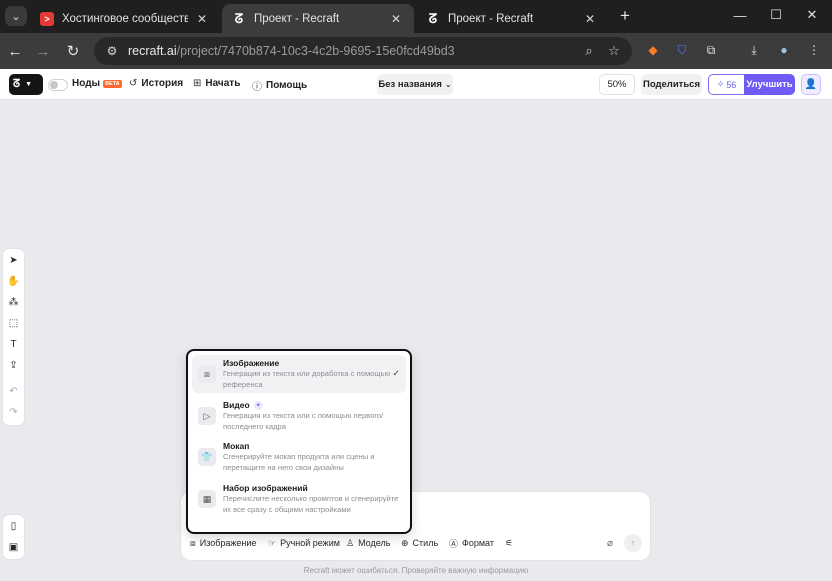  What do you see at coordinates (433, 18) in the screenshot?
I see `favicon-recraft-icon: ᘔ` at bounding box center [433, 18].